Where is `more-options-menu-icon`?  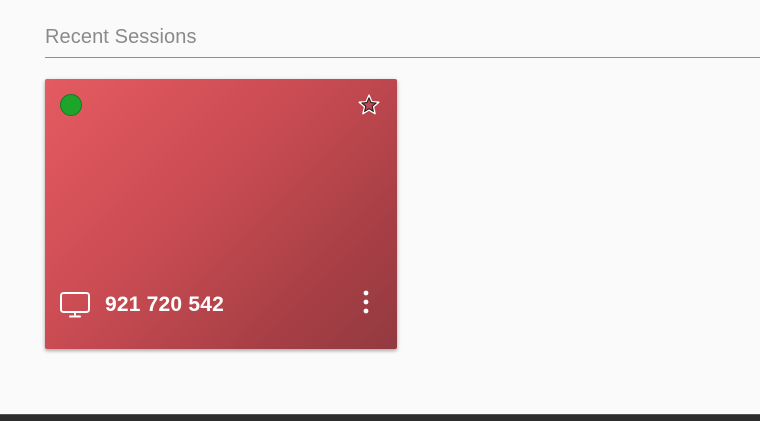 more-options-menu-icon is located at coordinates (366, 303).